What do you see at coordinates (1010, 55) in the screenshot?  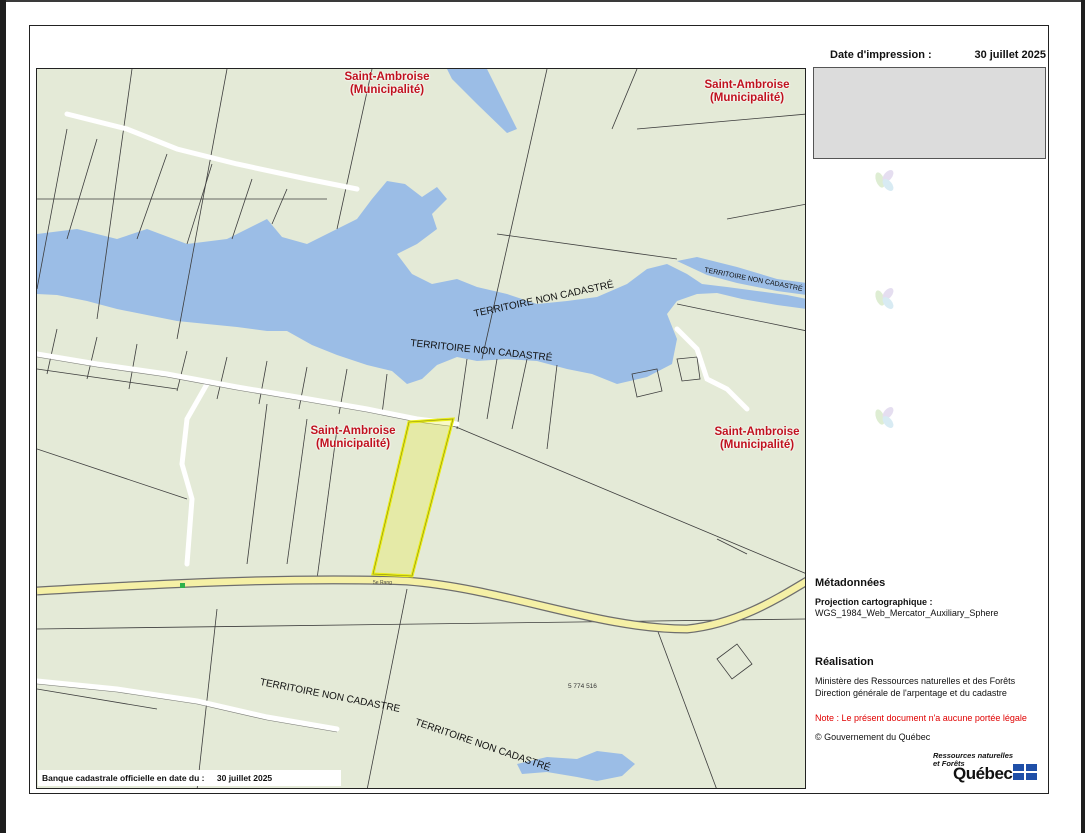 I see `print-date-value: 30 juillet 2025` at bounding box center [1010, 55].